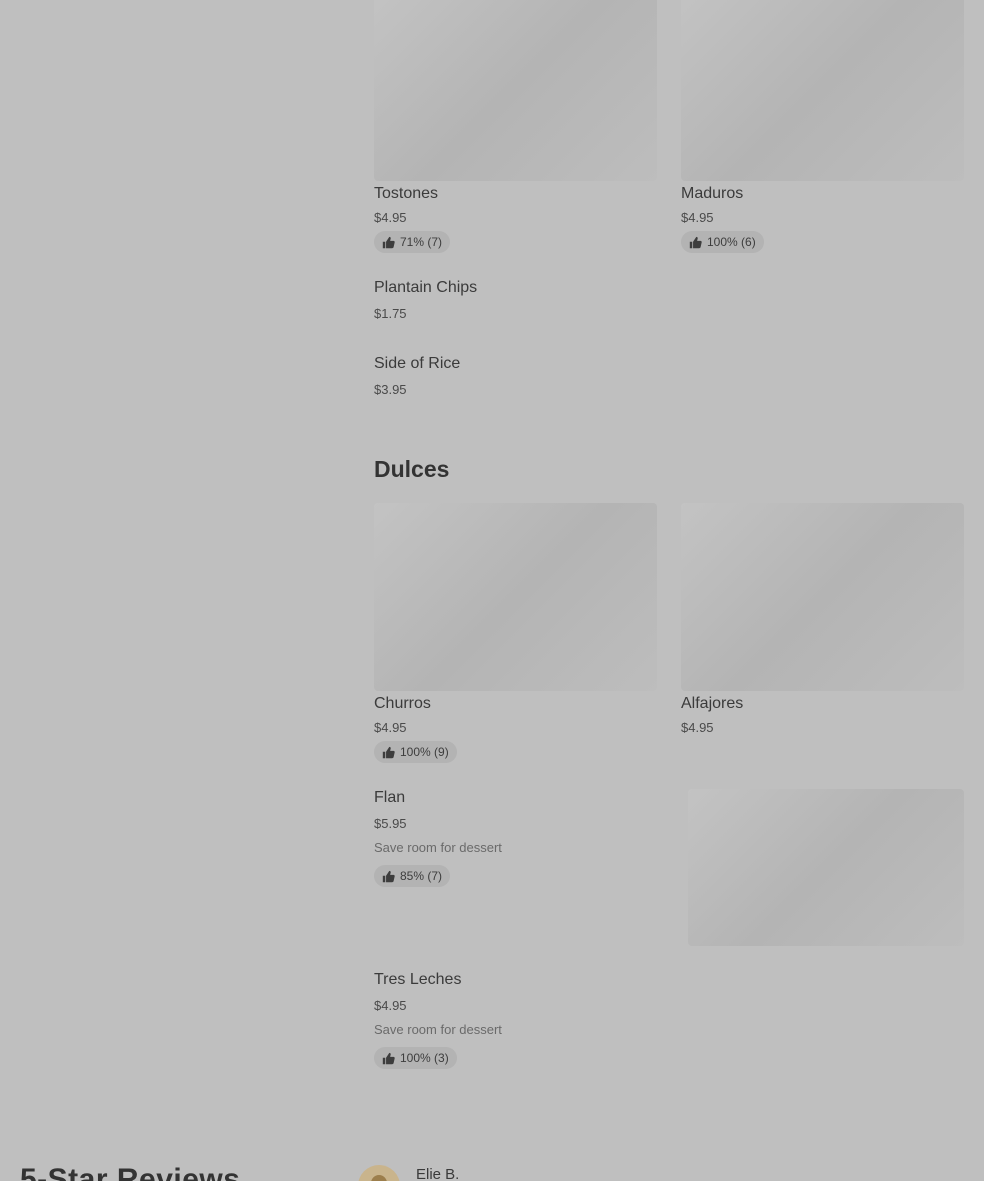 This screenshot has height=1181, width=984. I want to click on maduros-image, so click(822, 90).